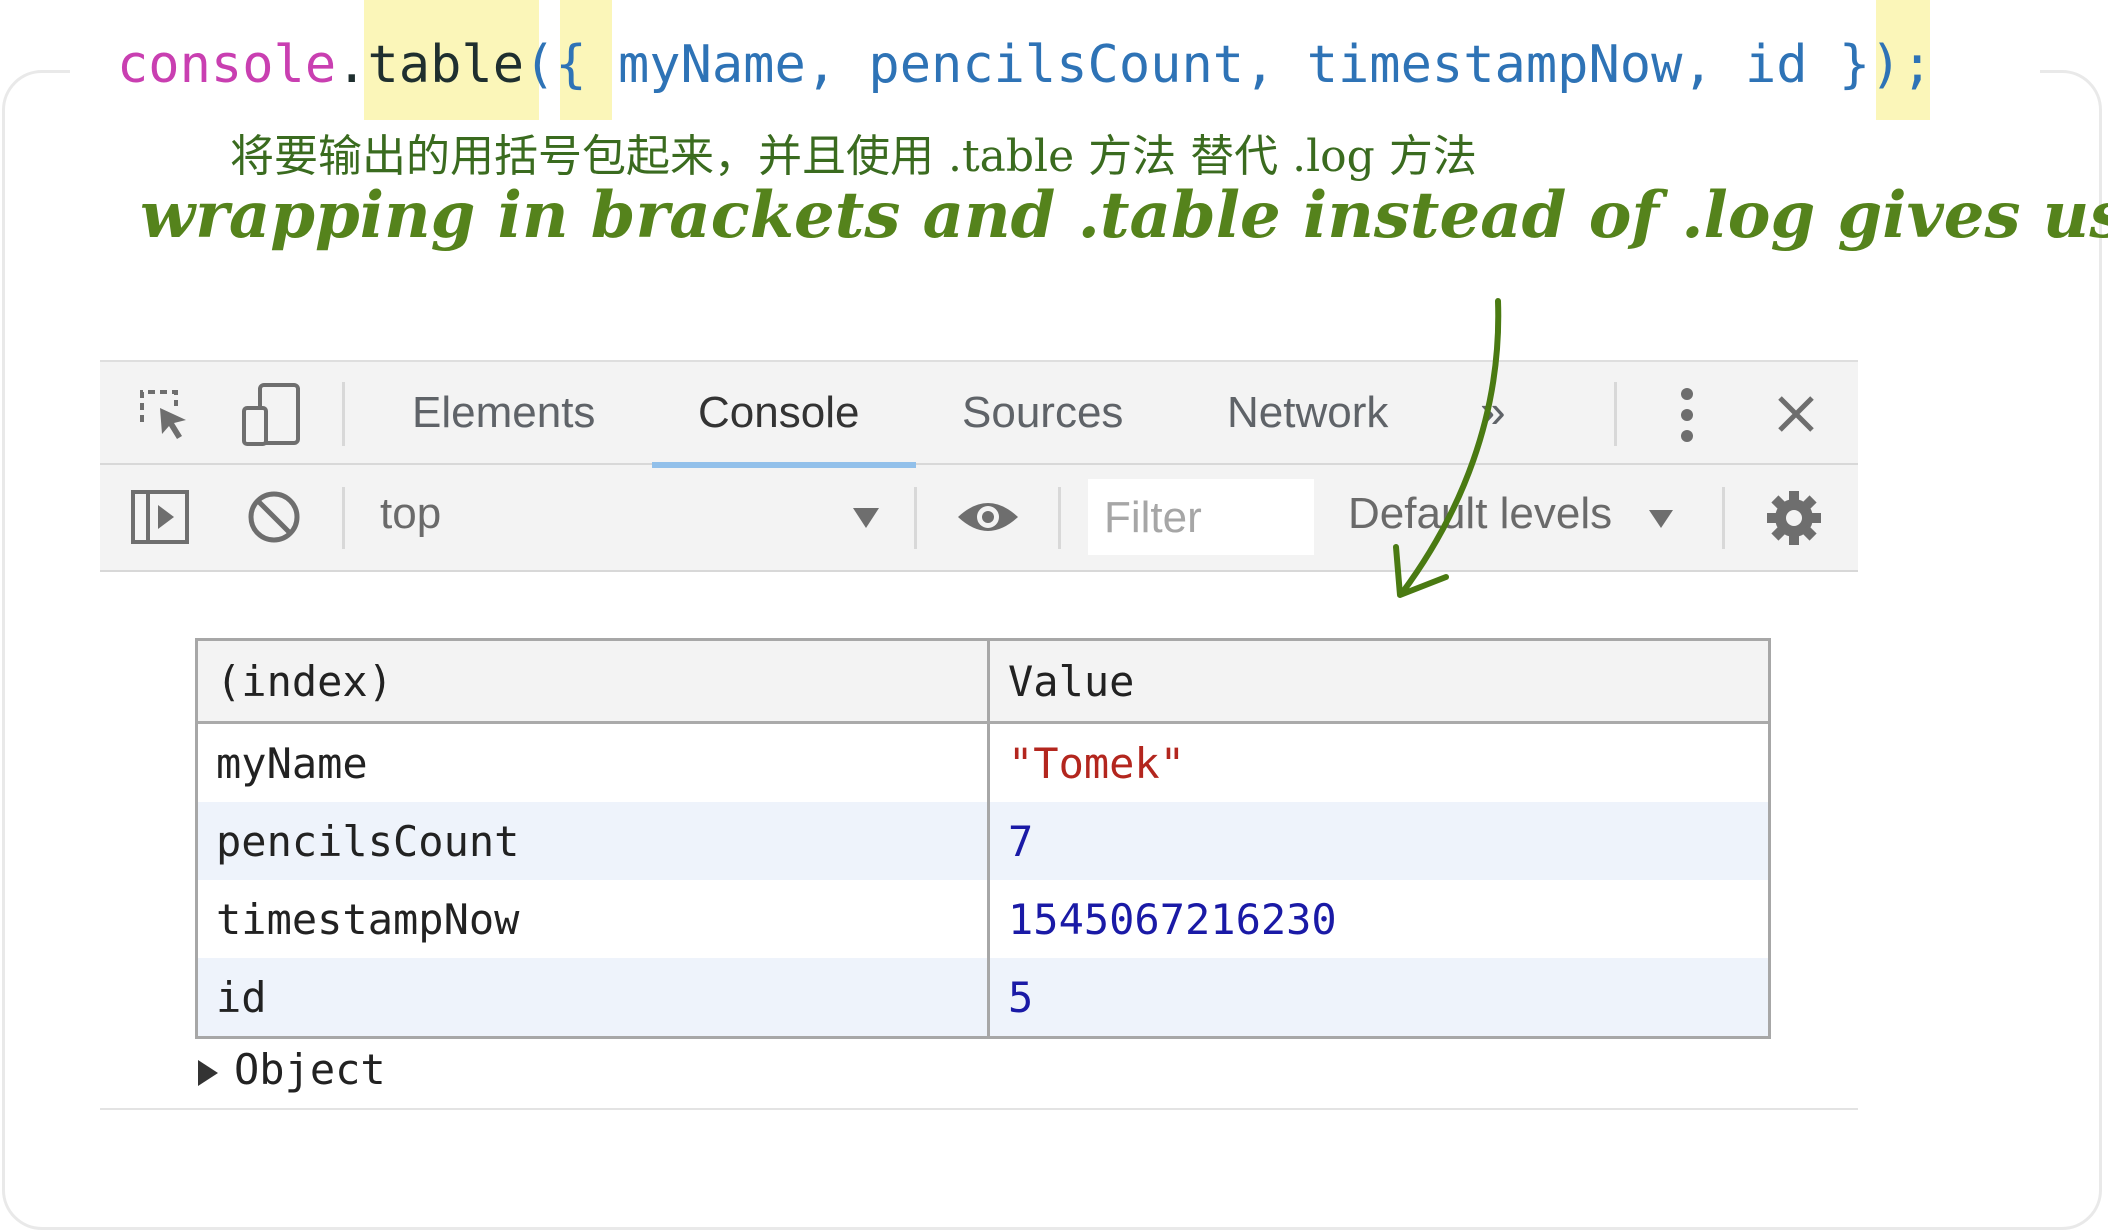  Describe the element at coordinates (503, 413) in the screenshot. I see `tab-elements: Elements` at that location.